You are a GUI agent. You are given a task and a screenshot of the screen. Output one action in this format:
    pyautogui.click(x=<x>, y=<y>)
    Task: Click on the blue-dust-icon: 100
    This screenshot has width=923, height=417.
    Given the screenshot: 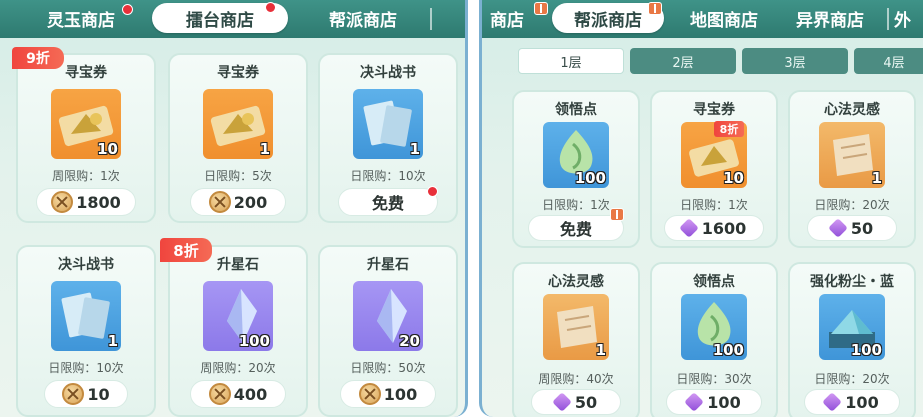 What is the action you would take?
    pyautogui.click(x=852, y=327)
    